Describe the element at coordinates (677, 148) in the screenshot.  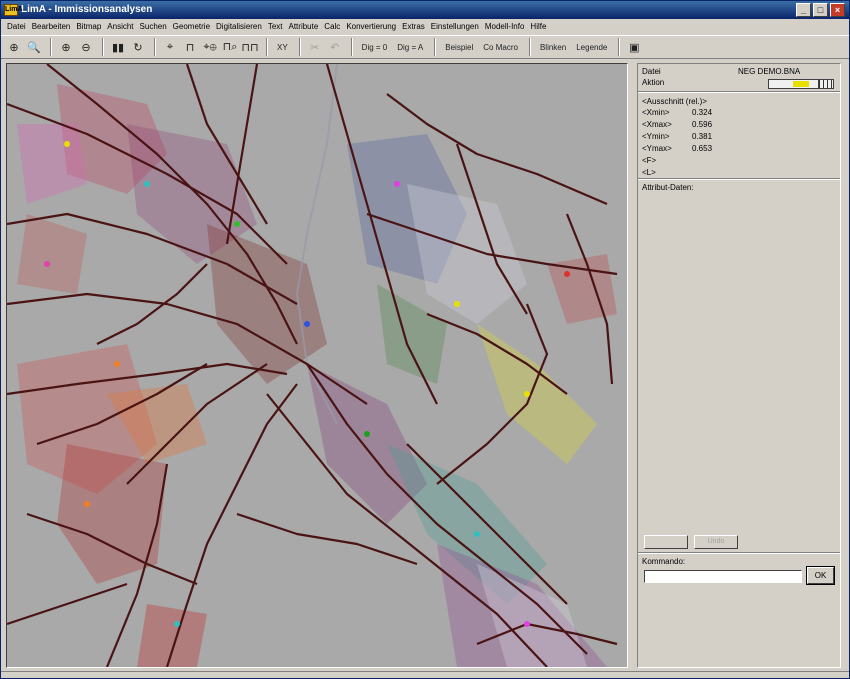
I see `ymax-row: <Ymax> 0.653` at that location.